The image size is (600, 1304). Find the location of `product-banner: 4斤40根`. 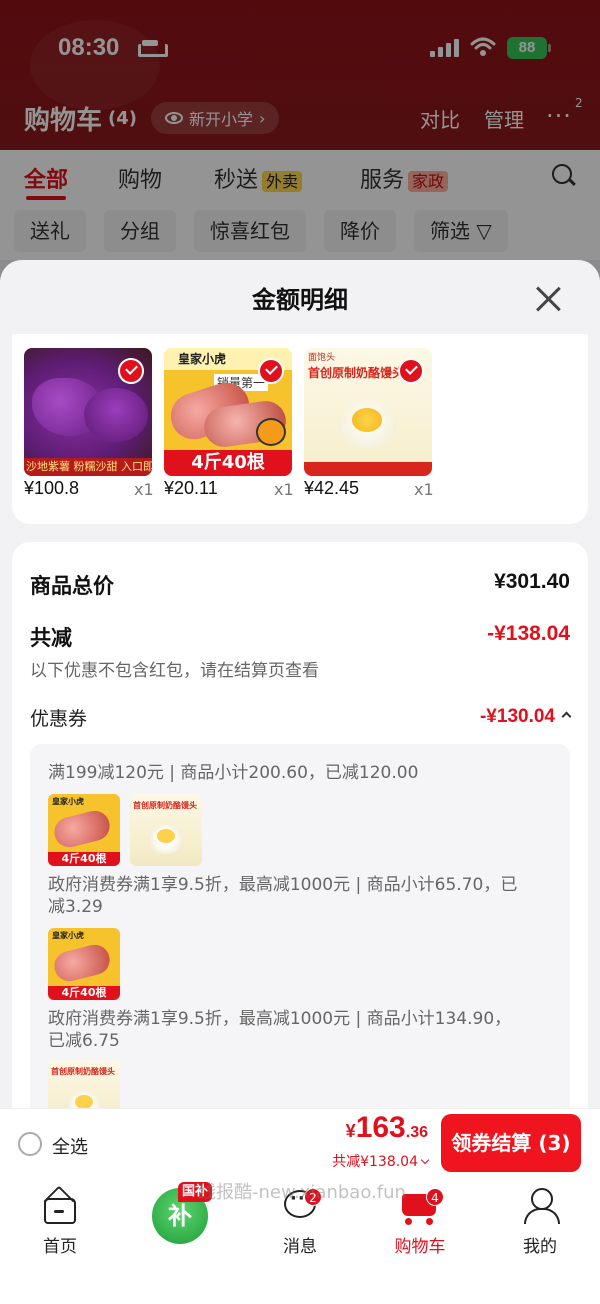

product-banner: 4斤40根 is located at coordinates (228, 463).